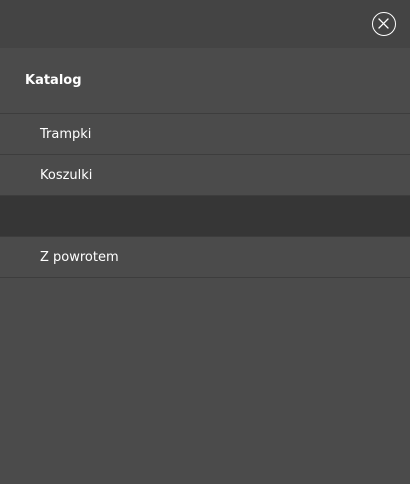 The height and width of the screenshot is (484, 410). I want to click on menu-item-trampki: Trampki, so click(205, 134).